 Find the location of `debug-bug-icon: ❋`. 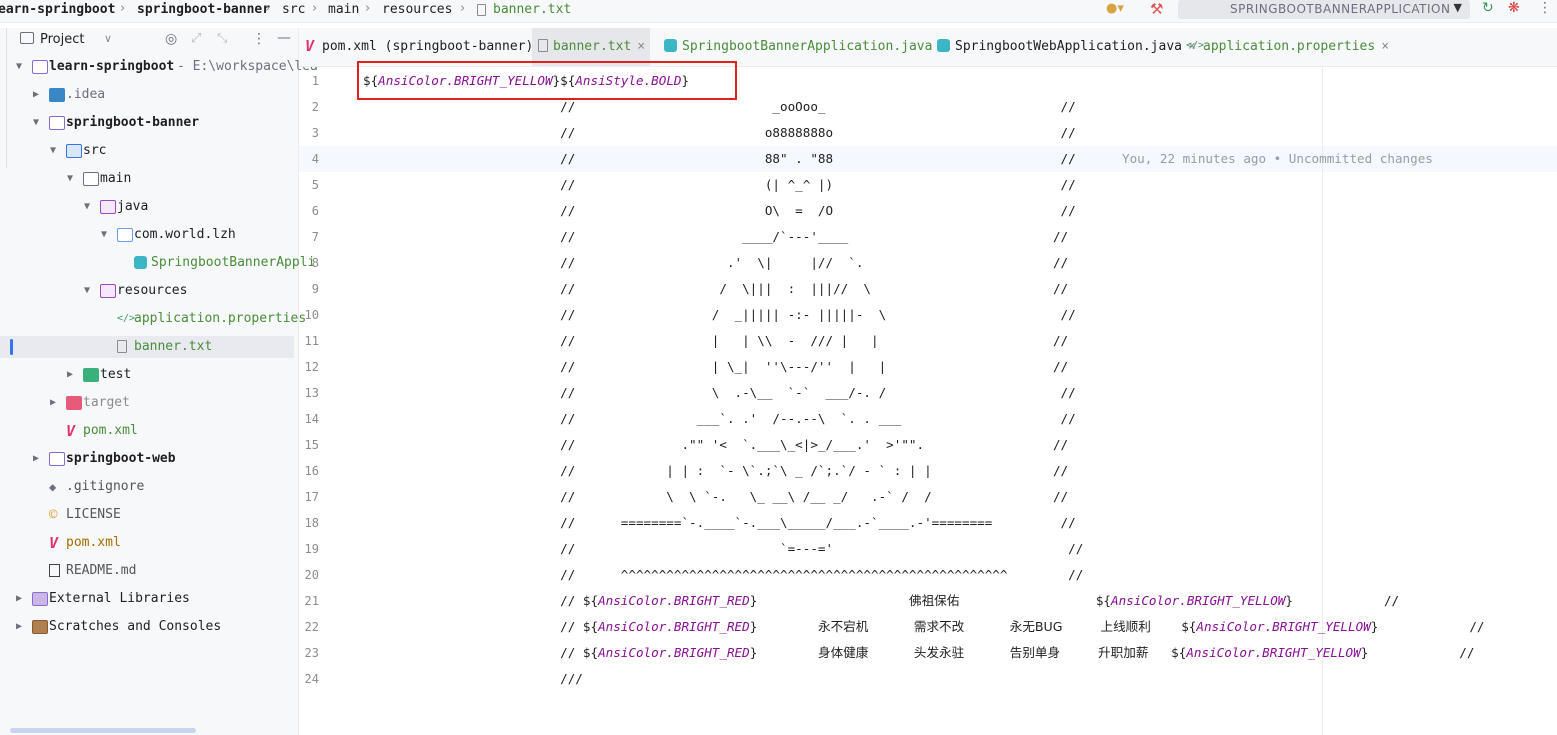

debug-bug-icon: ❋ is located at coordinates (1514, 8).